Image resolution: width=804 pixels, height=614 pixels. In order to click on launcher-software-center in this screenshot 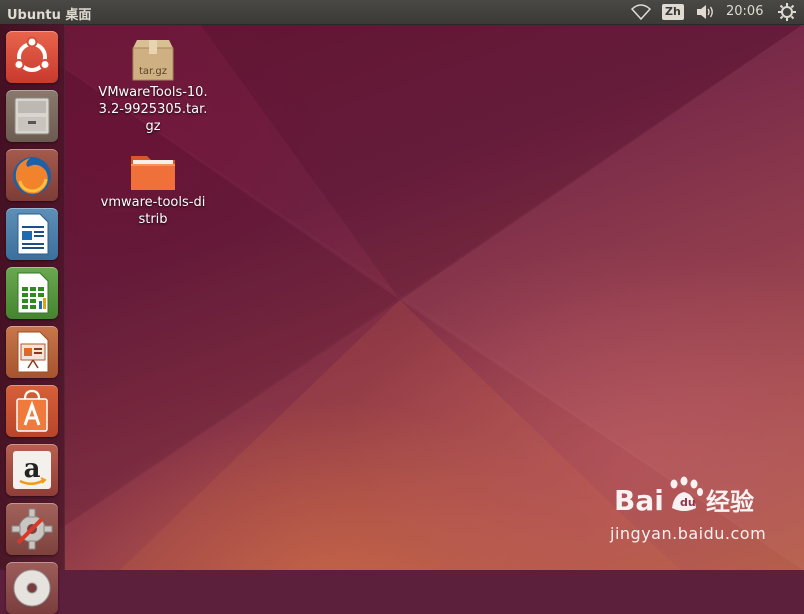, I will do `click(32, 411)`.